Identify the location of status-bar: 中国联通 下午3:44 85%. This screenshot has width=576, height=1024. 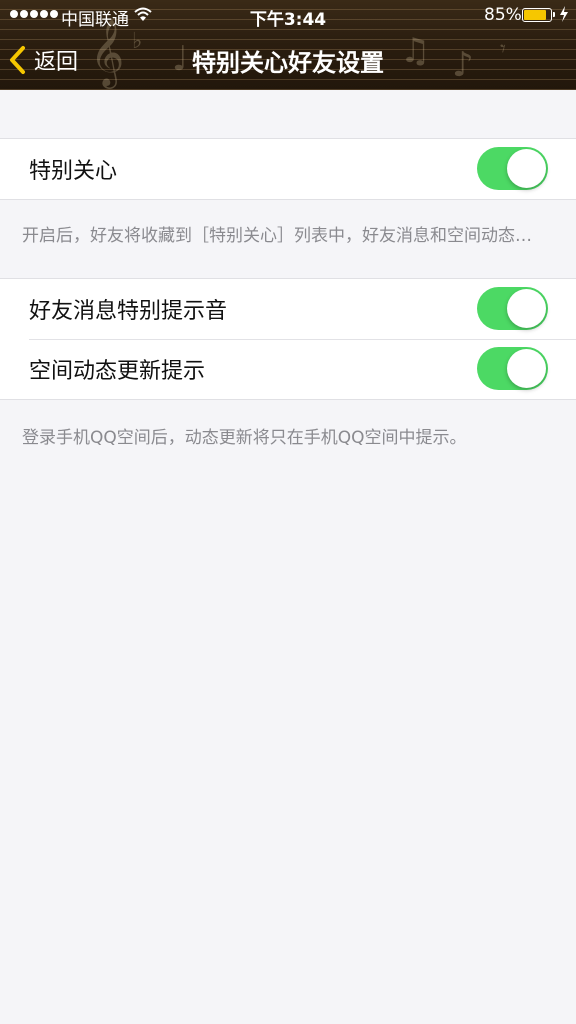
(288, 15).